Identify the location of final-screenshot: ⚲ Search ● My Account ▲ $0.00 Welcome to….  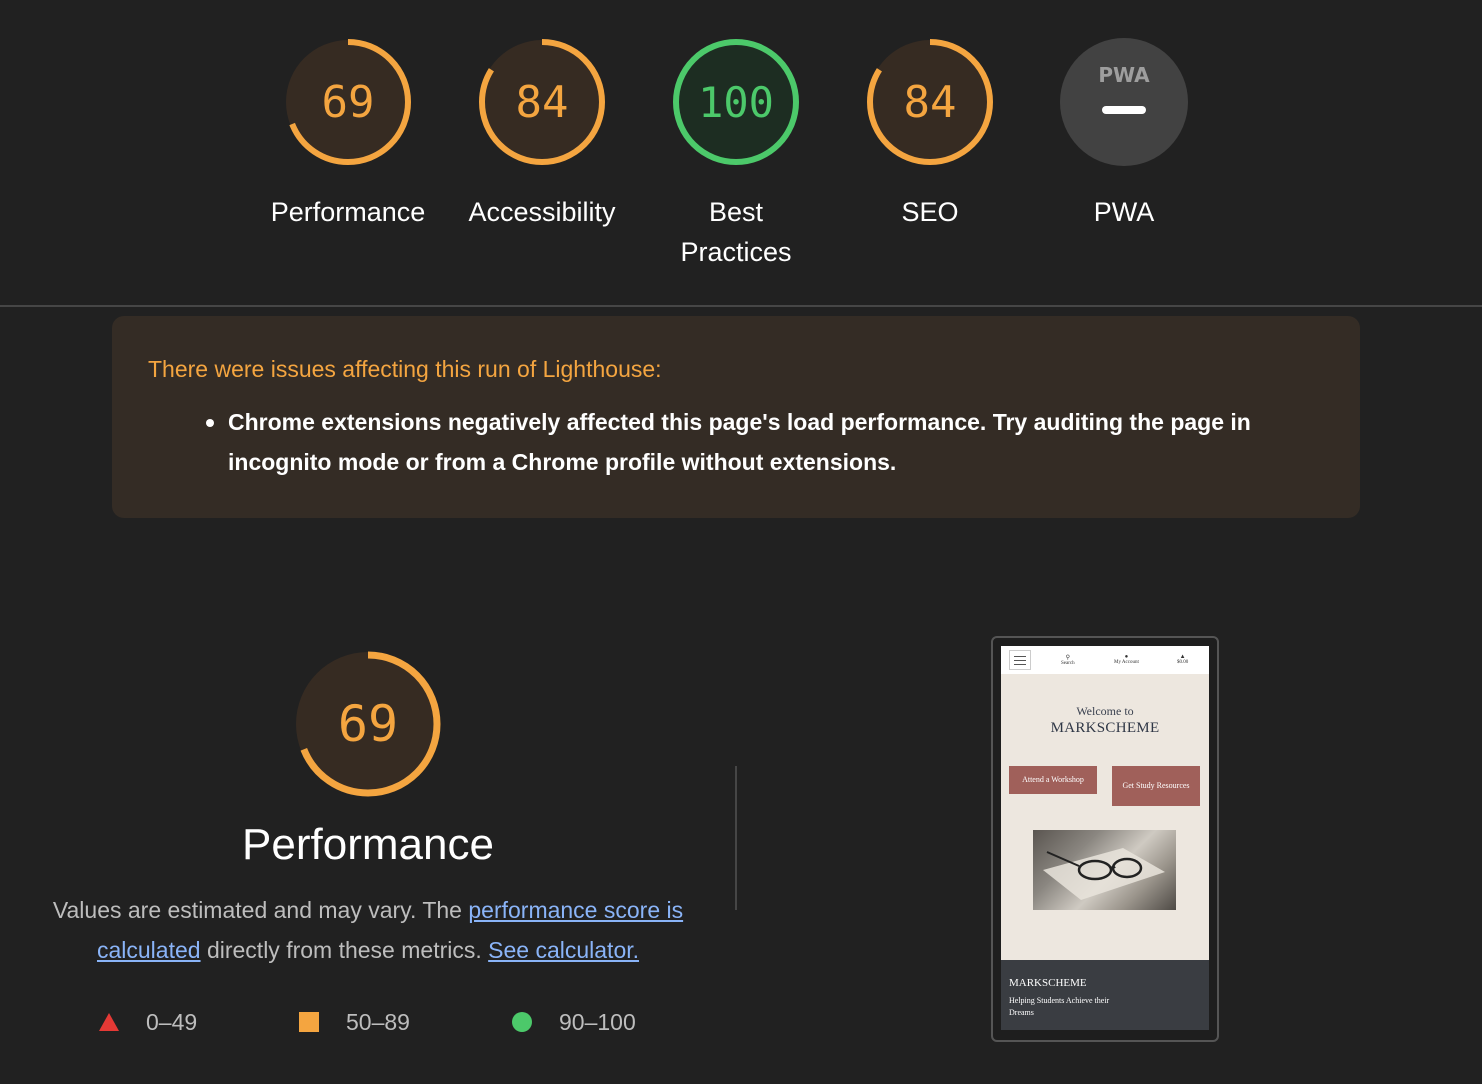
(1105, 839).